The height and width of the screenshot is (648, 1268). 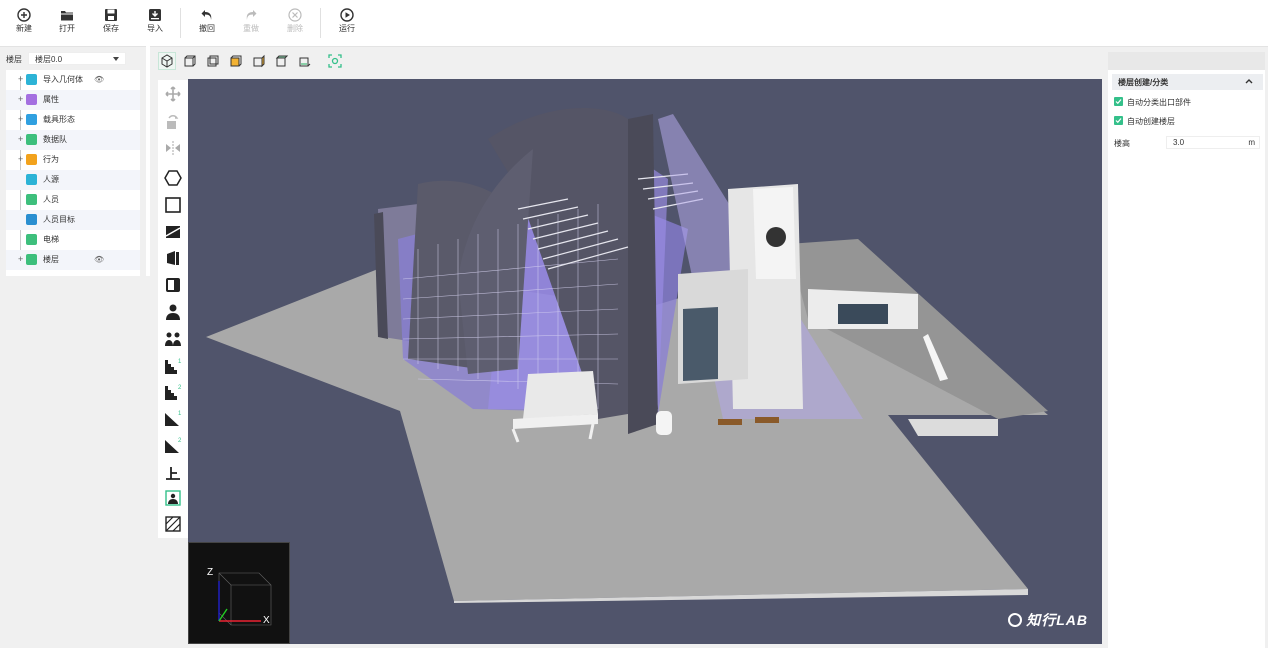 I want to click on person-target-icon, so click(x=31, y=219).